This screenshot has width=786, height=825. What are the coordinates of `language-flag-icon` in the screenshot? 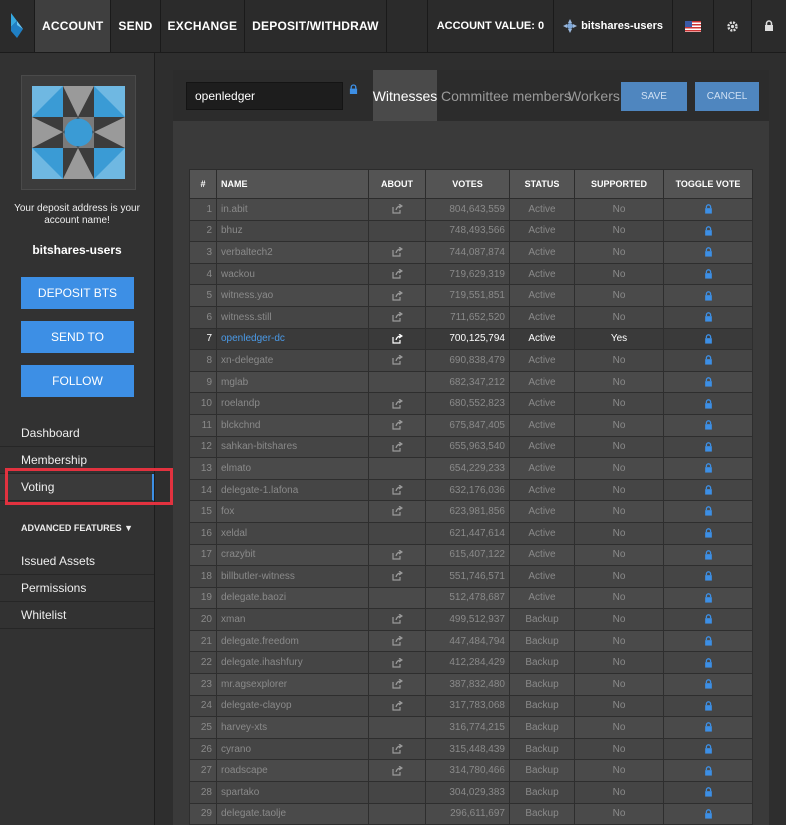 It's located at (692, 26).